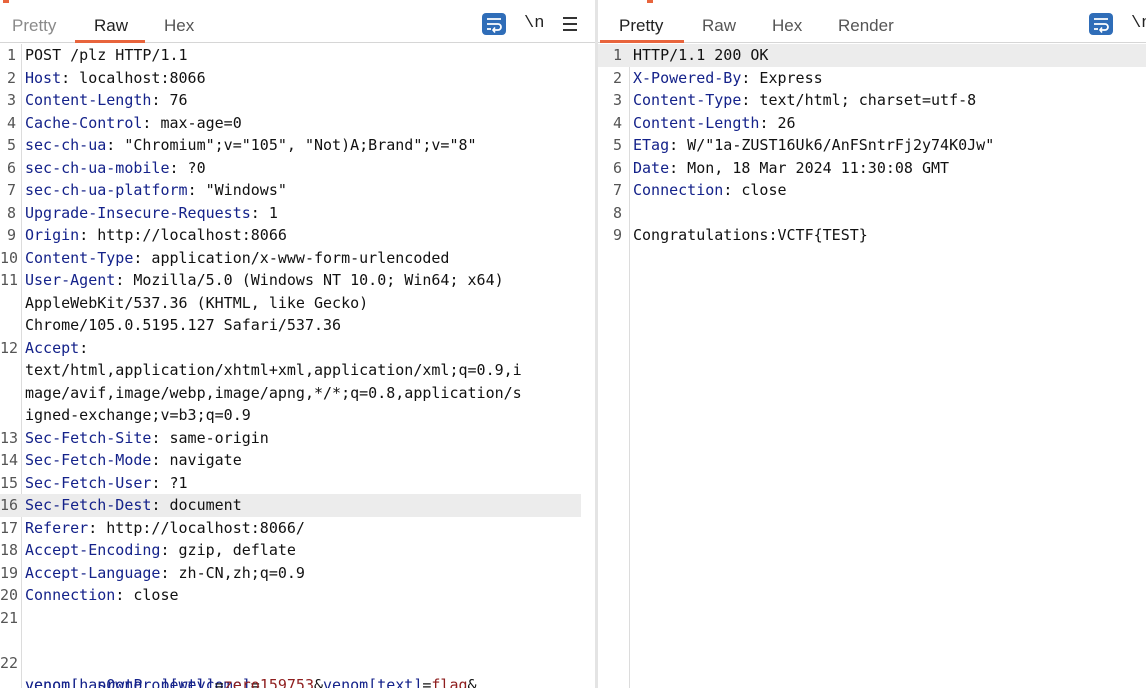 This screenshot has height=688, width=1146. Describe the element at coordinates (570, 28) in the screenshot. I see `hamburger-menu-icon` at that location.